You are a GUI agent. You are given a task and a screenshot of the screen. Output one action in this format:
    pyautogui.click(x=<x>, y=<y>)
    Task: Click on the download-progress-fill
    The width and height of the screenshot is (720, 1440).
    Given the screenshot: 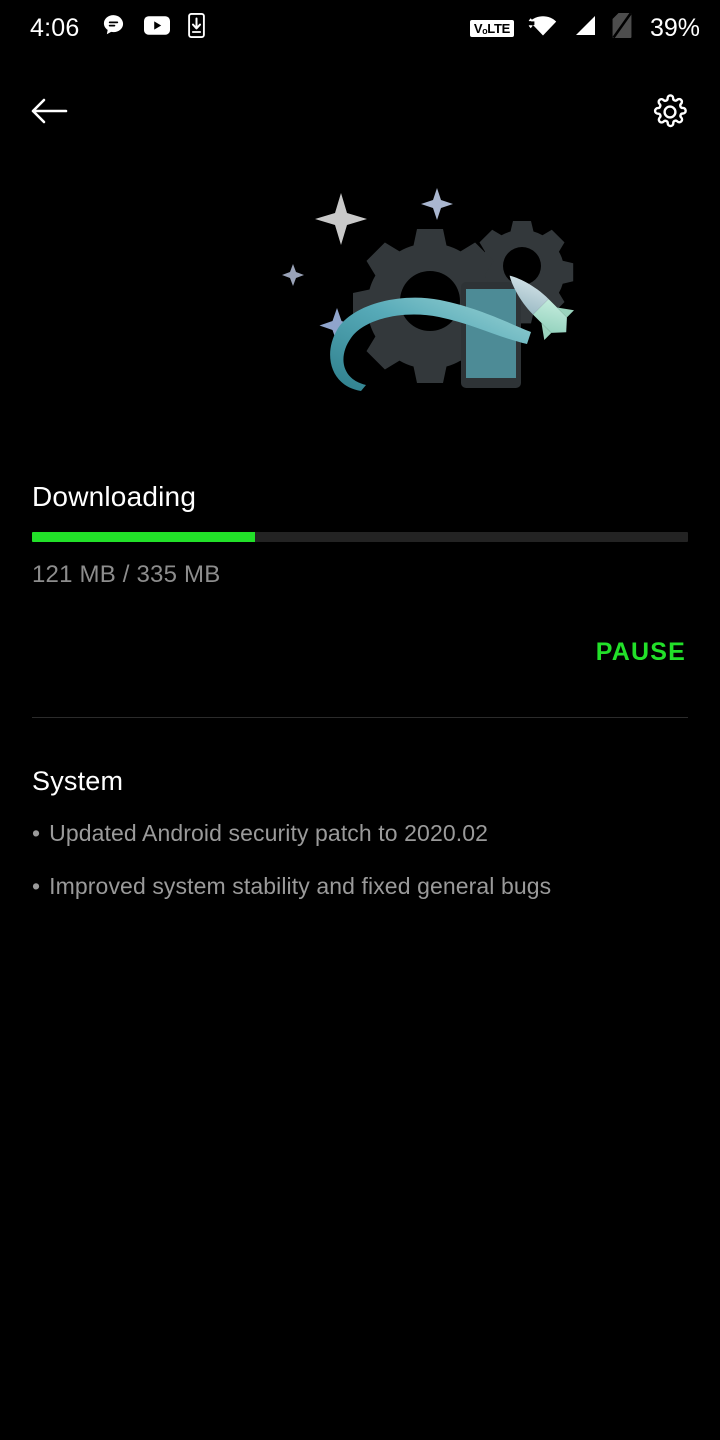 What is the action you would take?
    pyautogui.click(x=144, y=537)
    